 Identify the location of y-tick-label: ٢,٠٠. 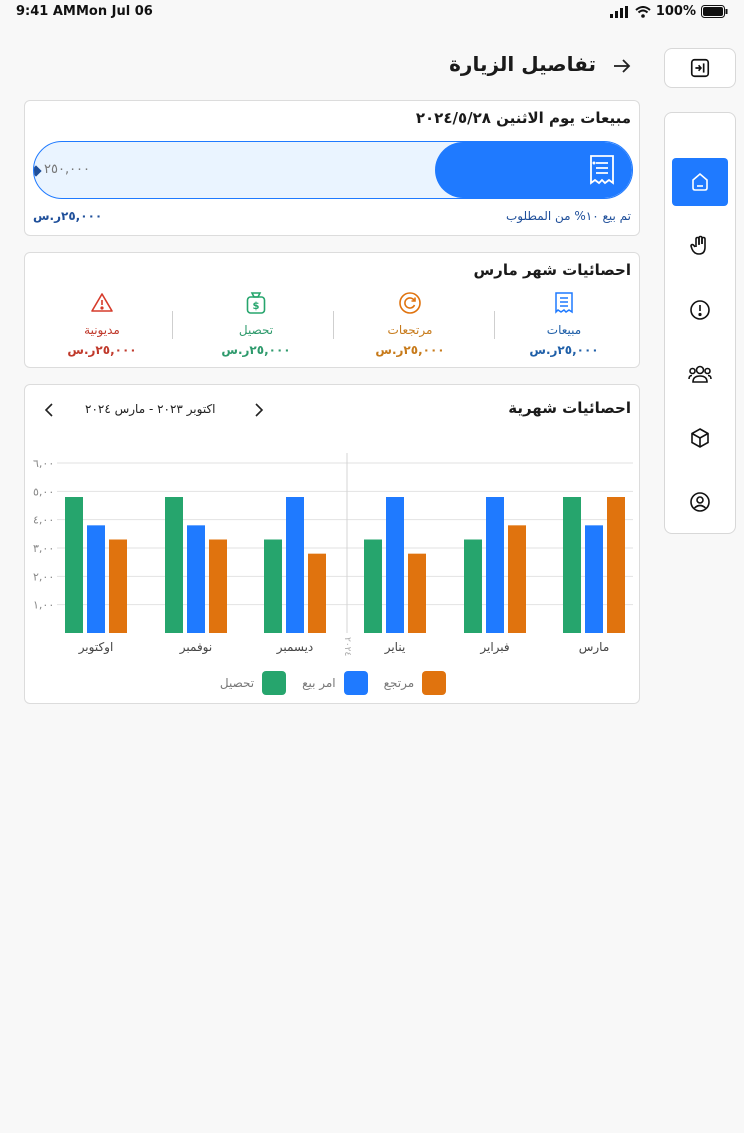
(43, 576).